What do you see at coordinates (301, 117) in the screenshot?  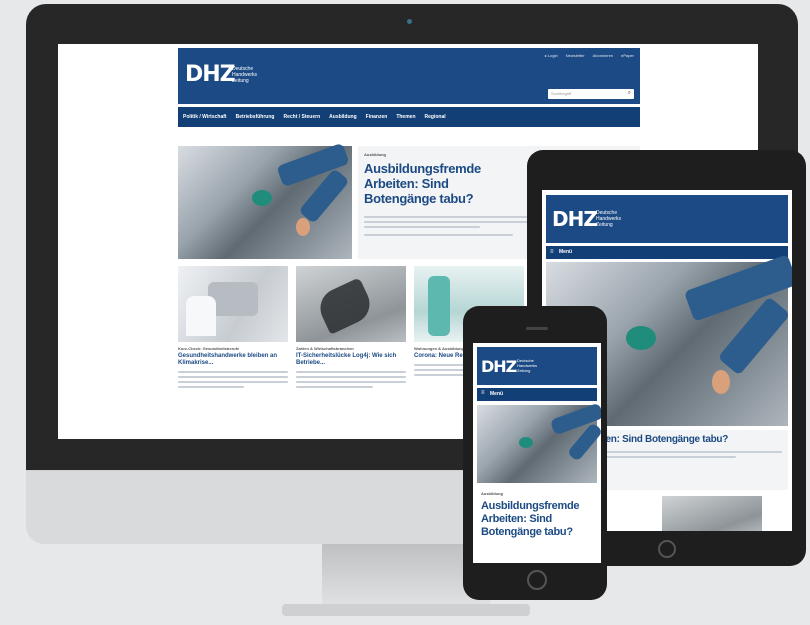 I see `nav-item: Recht / Steuern` at bounding box center [301, 117].